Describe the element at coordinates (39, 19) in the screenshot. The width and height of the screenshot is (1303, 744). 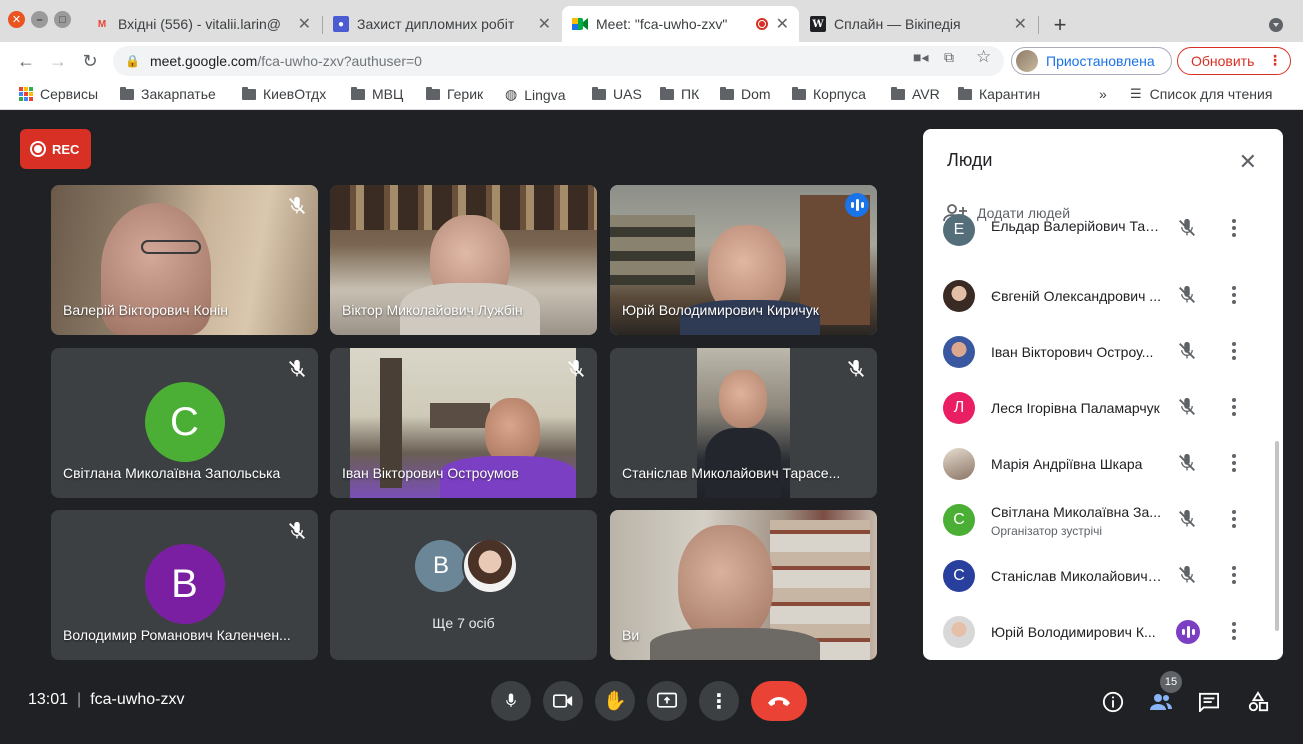
I see `window-minimize-icon: –` at that location.